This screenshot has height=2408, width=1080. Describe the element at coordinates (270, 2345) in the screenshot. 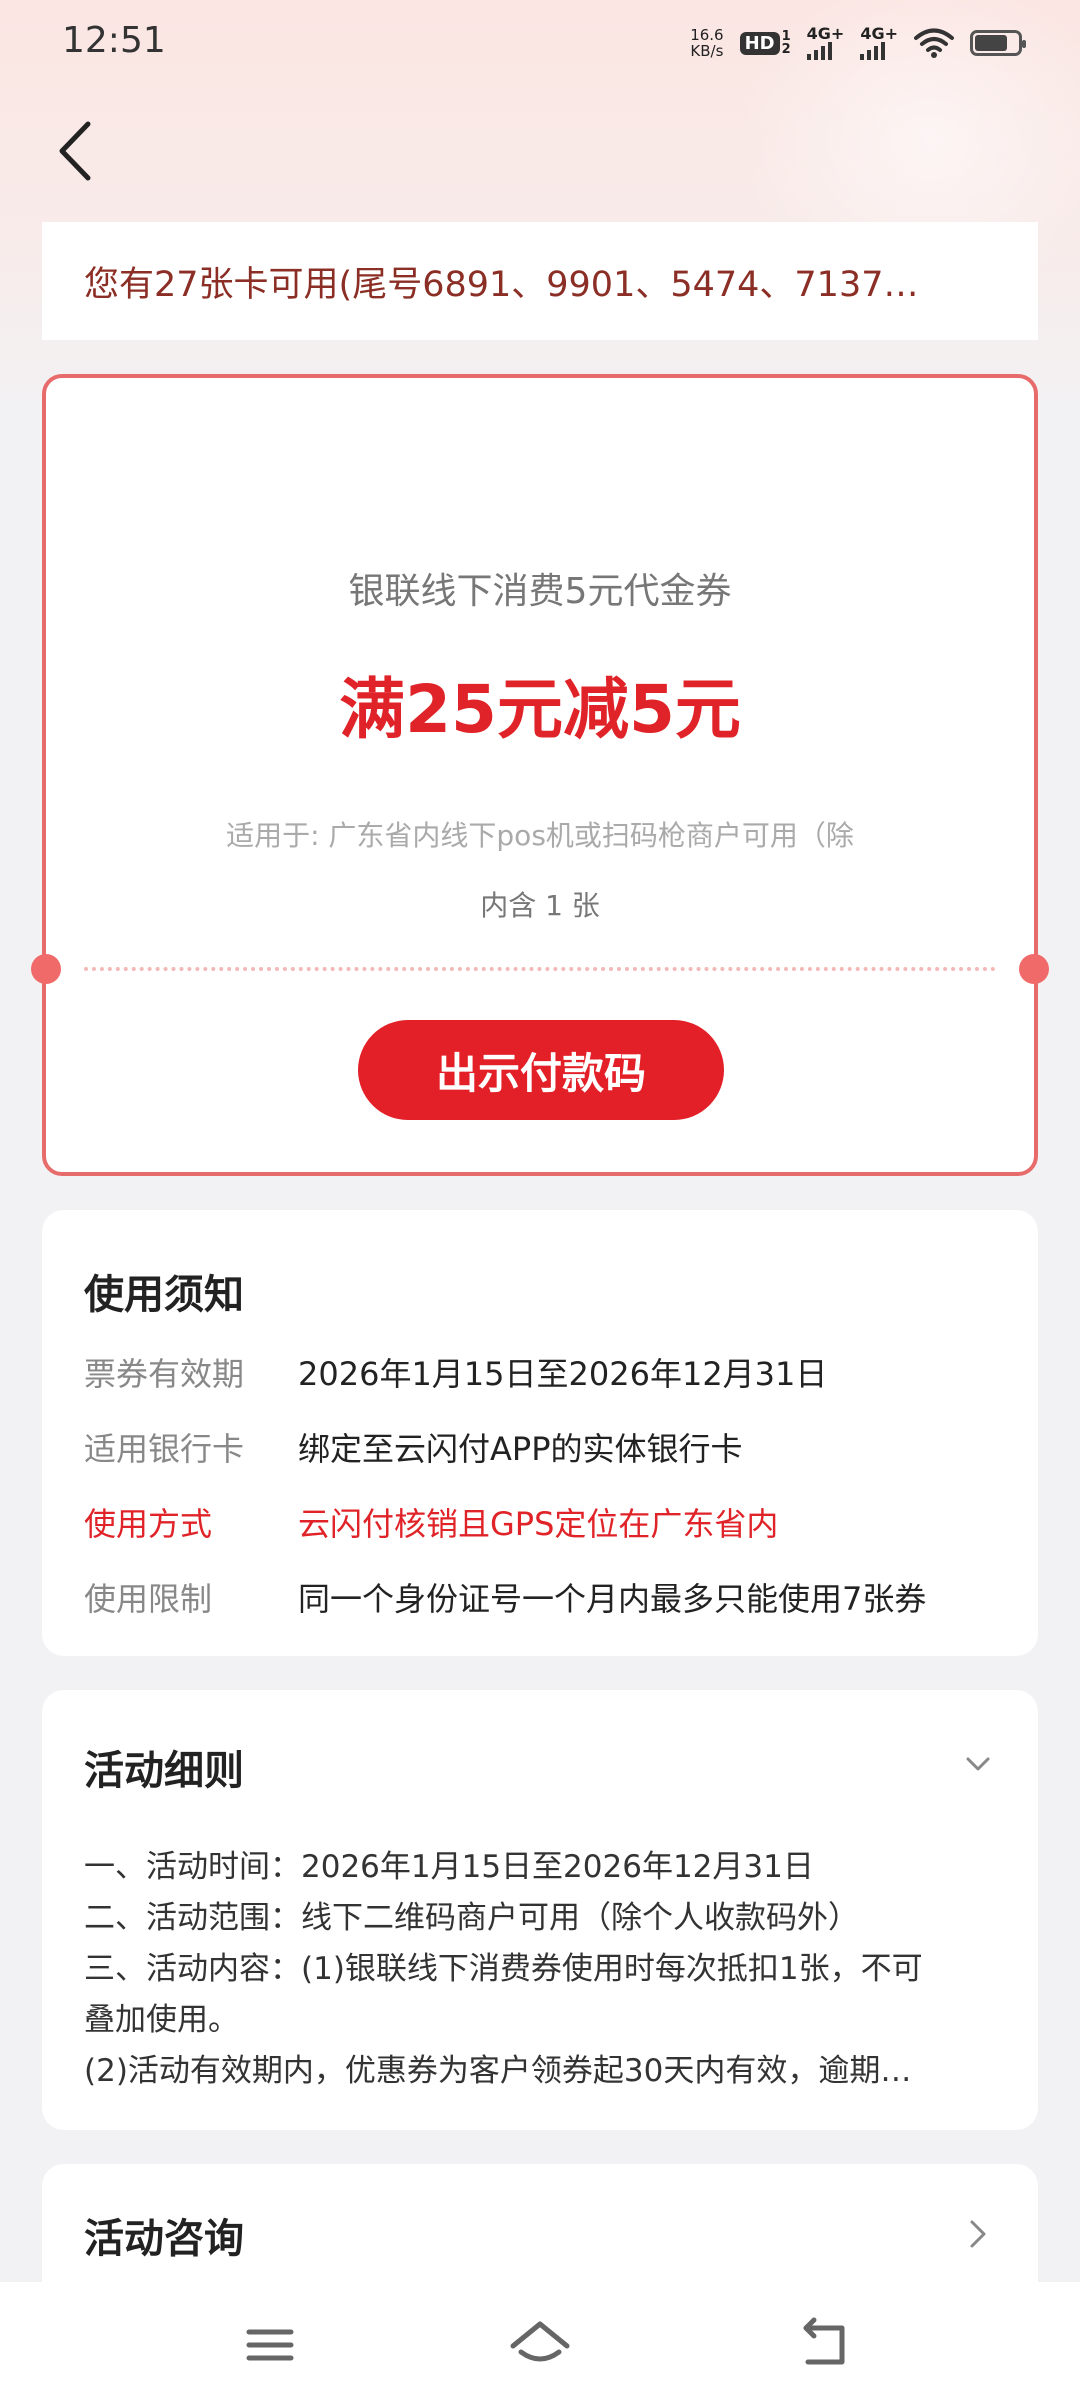

I see `menu-icon` at that location.